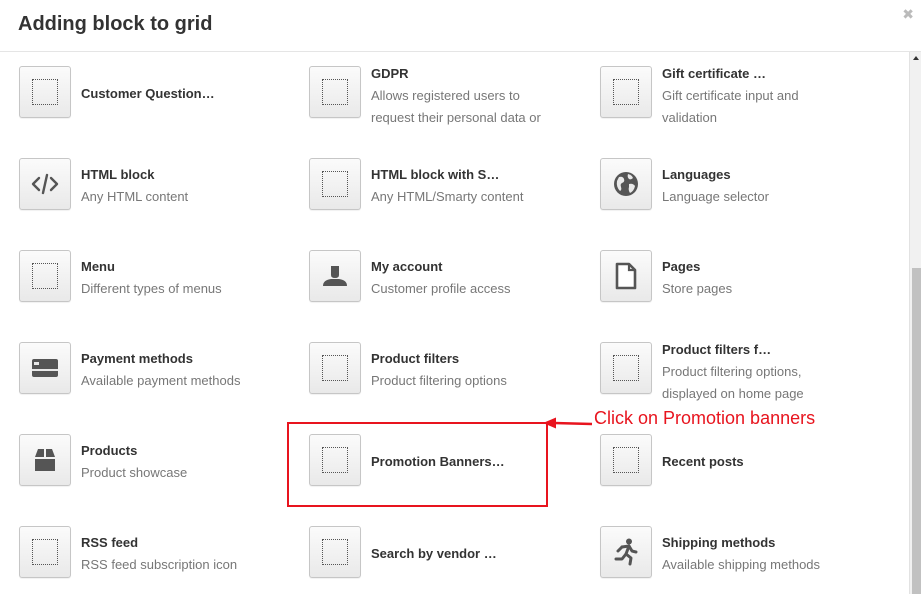  I want to click on block-title: HTML block, so click(176, 175).